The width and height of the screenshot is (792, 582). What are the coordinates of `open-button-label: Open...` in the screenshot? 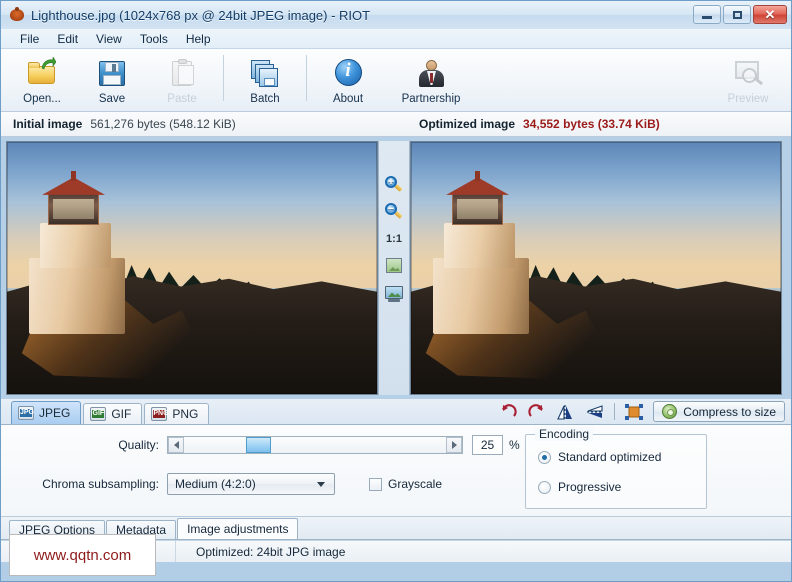 It's located at (42, 99).